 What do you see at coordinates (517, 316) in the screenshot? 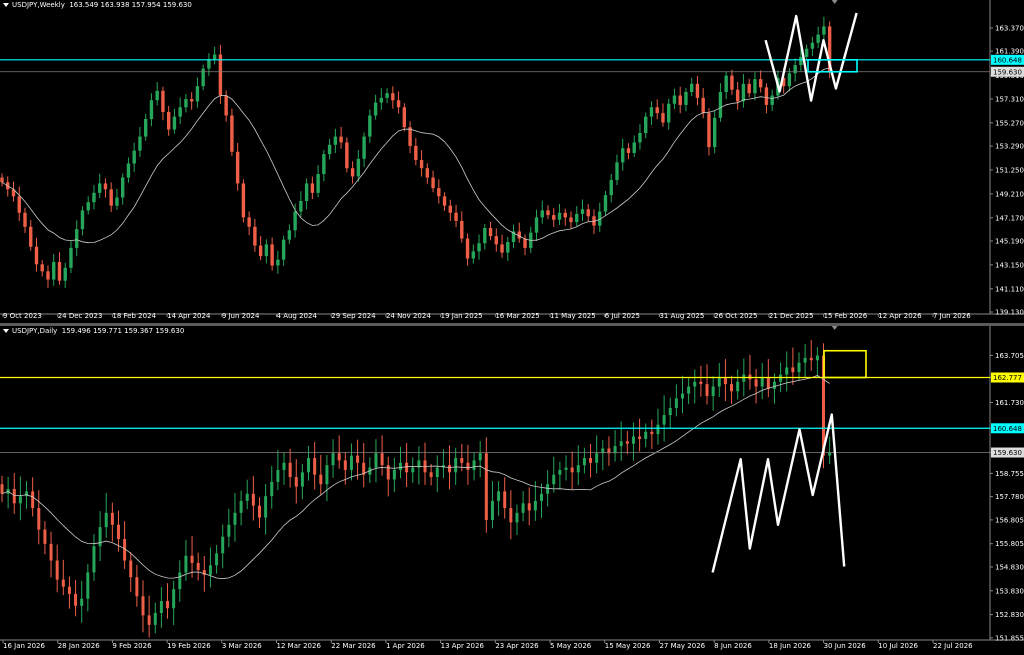
I see `x-tick-label: 16 Mar 2025` at bounding box center [517, 316].